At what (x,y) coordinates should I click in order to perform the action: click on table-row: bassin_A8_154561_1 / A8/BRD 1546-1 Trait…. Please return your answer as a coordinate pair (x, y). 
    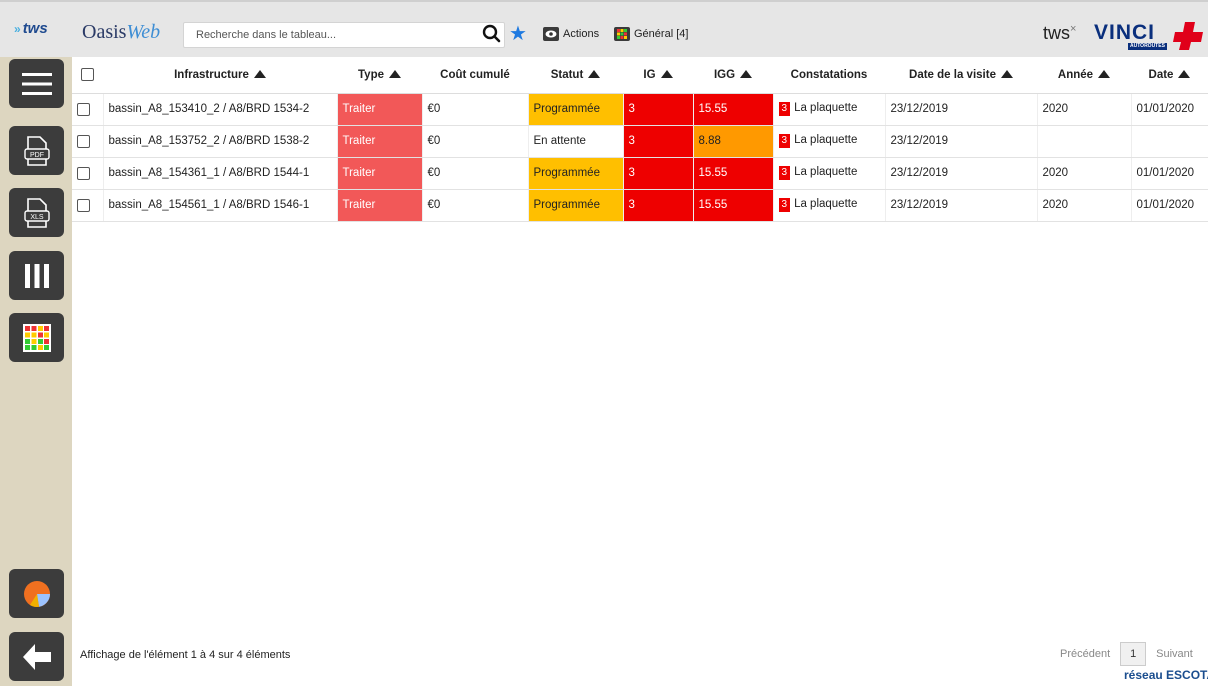
    Looking at the image, I should click on (640, 205).